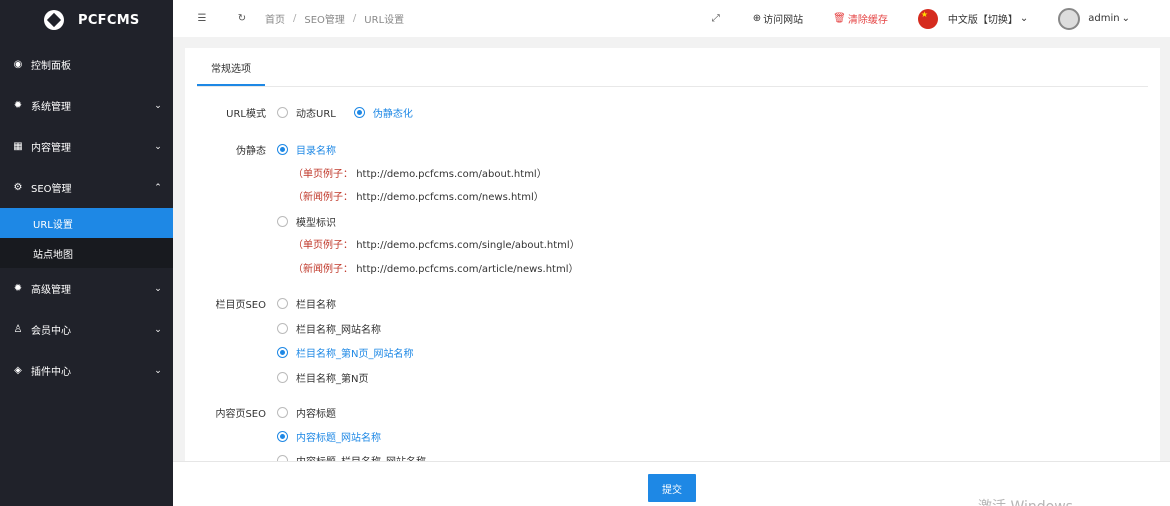 The width and height of the screenshot is (1170, 506). I want to click on radio-label: 栏目名称_网站名称, so click(338, 330).